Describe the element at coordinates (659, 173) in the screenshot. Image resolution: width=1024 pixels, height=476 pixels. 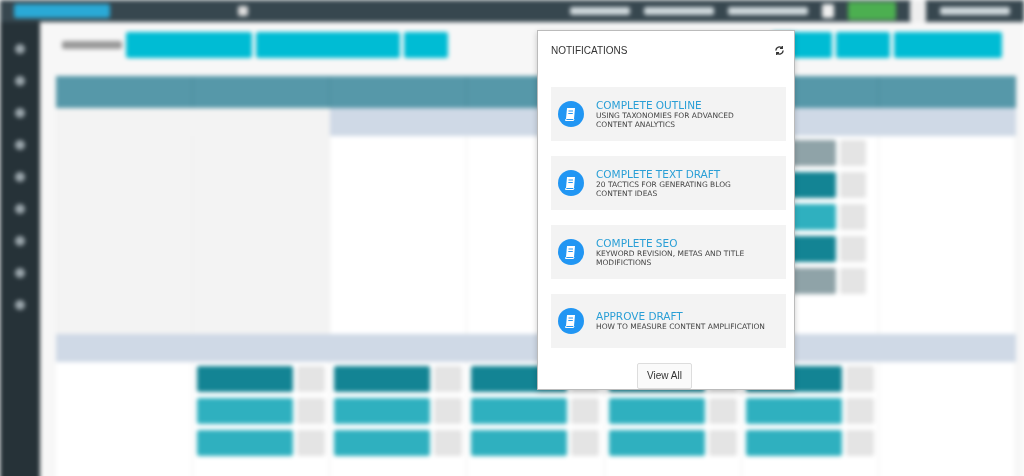
I see `notification-title: COMPLETE TEXT DRAFT` at that location.